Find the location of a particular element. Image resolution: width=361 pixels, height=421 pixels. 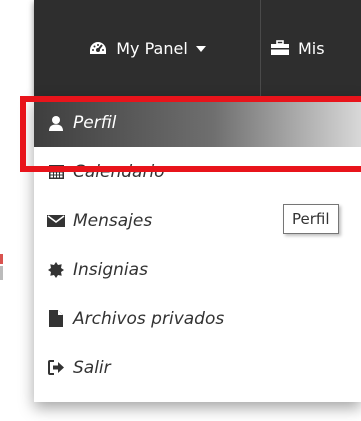

calendar-icon is located at coordinates (56, 171).